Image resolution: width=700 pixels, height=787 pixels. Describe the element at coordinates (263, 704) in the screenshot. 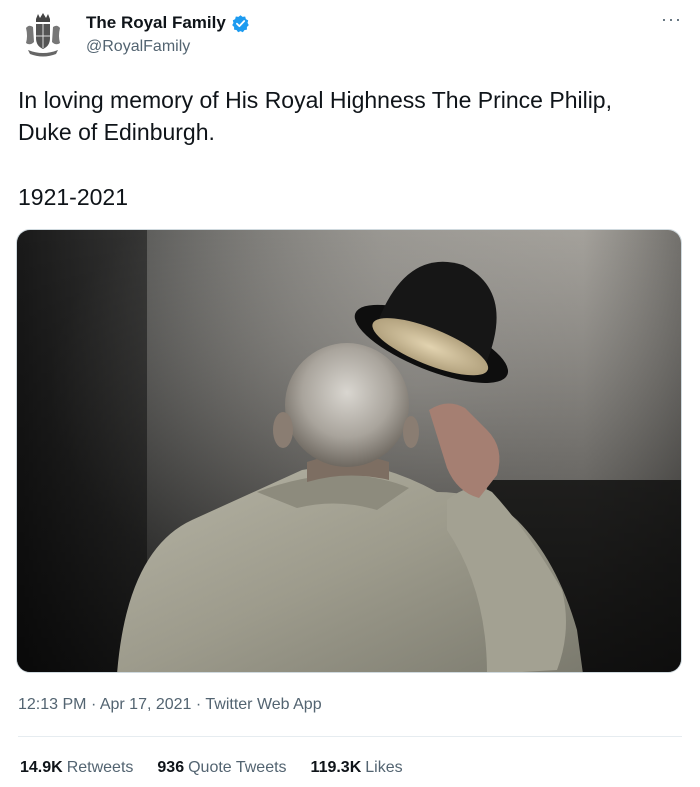

I see `tweet-source: Twitter Web App` at that location.